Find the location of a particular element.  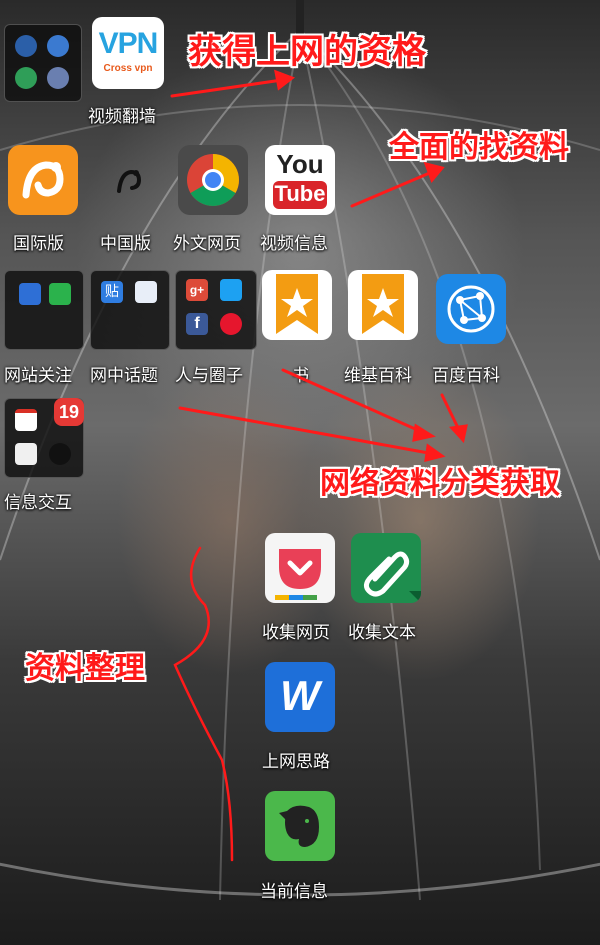

gmail-icon is located at coordinates (26, 420).